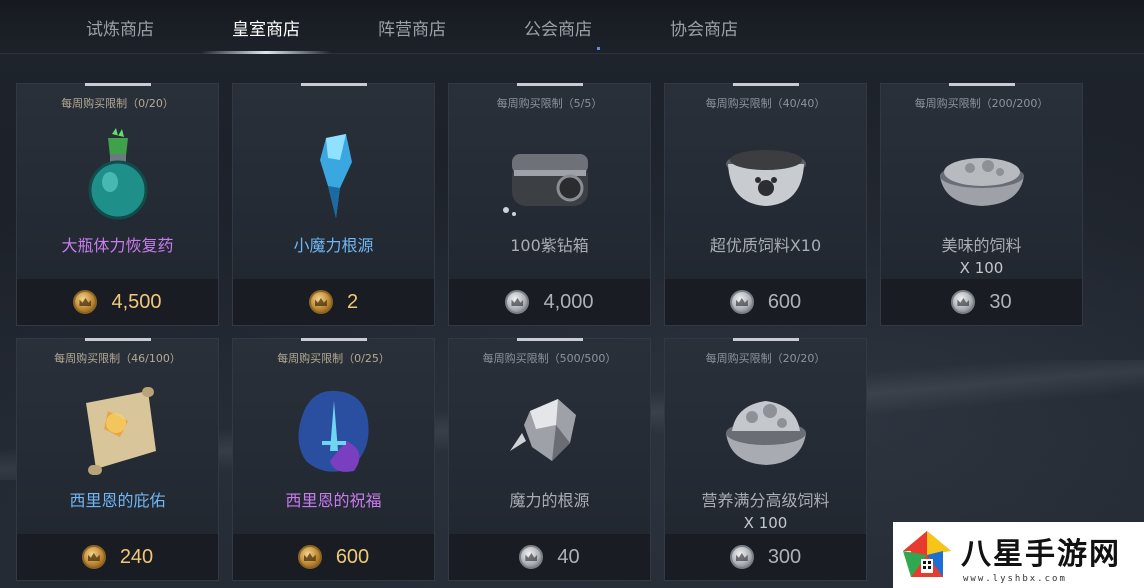  I want to click on item-name: 营养满分高级饲料, so click(765, 500).